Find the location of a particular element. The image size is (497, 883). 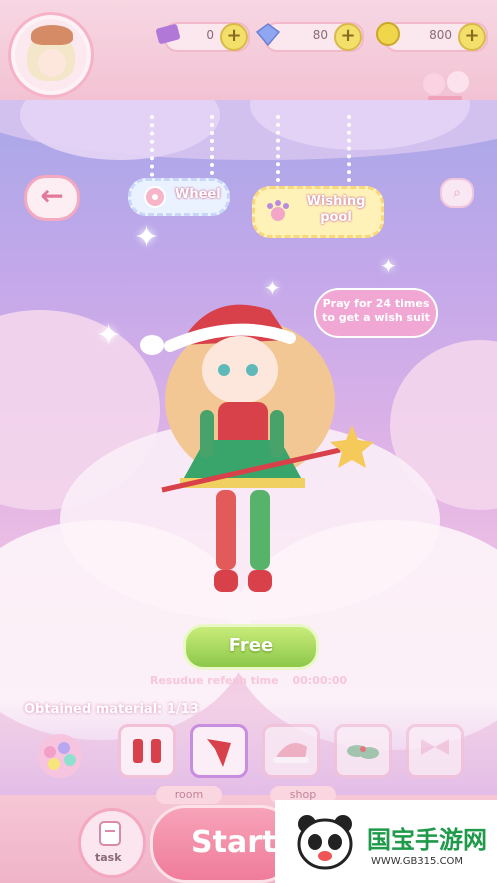

watermark-url: WWW.GB315.COM is located at coordinates (417, 861).